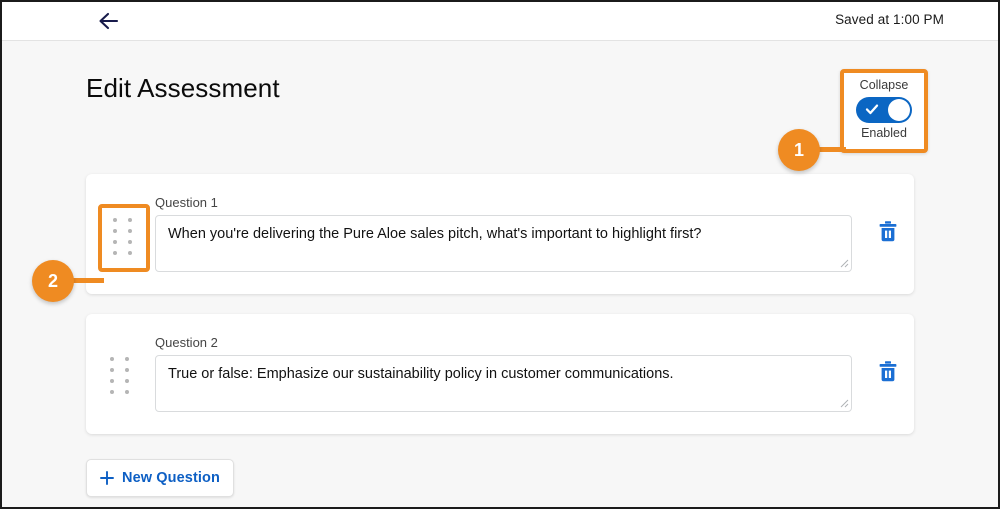  I want to click on new-question-button: New Question, so click(160, 478).